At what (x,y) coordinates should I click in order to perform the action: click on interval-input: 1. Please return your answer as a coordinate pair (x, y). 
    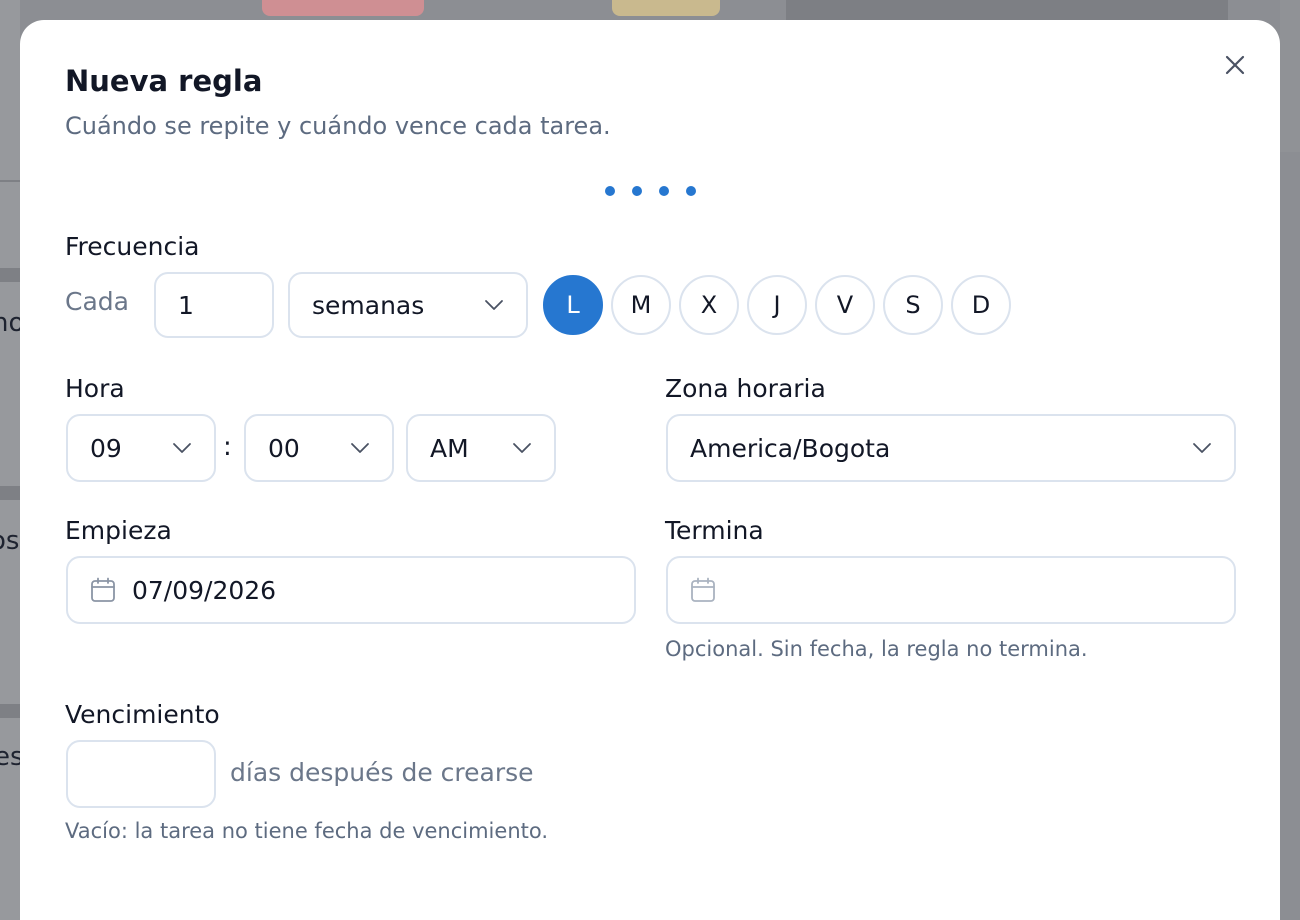
    Looking at the image, I should click on (214, 305).